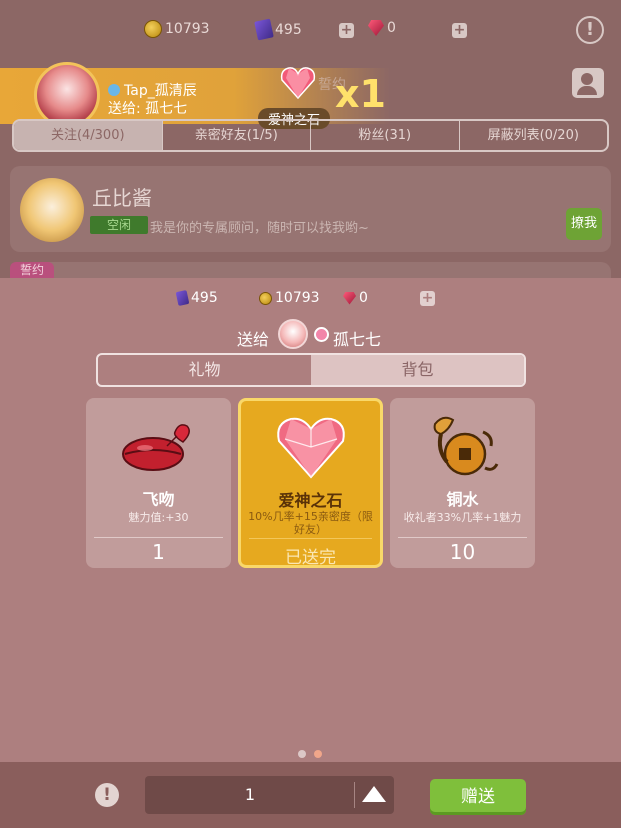 This screenshot has height=828, width=621. I want to click on tease-button: 撩我, so click(584, 224).